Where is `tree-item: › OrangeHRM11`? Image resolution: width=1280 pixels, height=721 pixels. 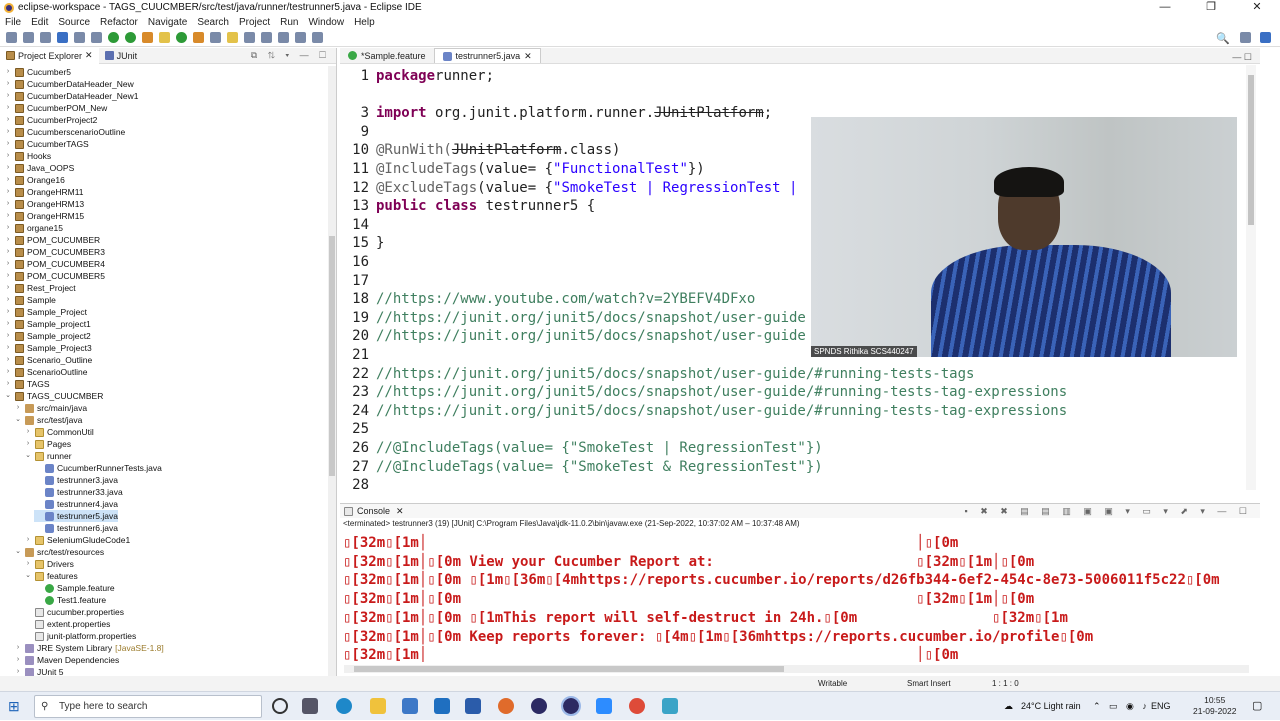
tree-item: › OrangeHRM11 is located at coordinates (44, 192).